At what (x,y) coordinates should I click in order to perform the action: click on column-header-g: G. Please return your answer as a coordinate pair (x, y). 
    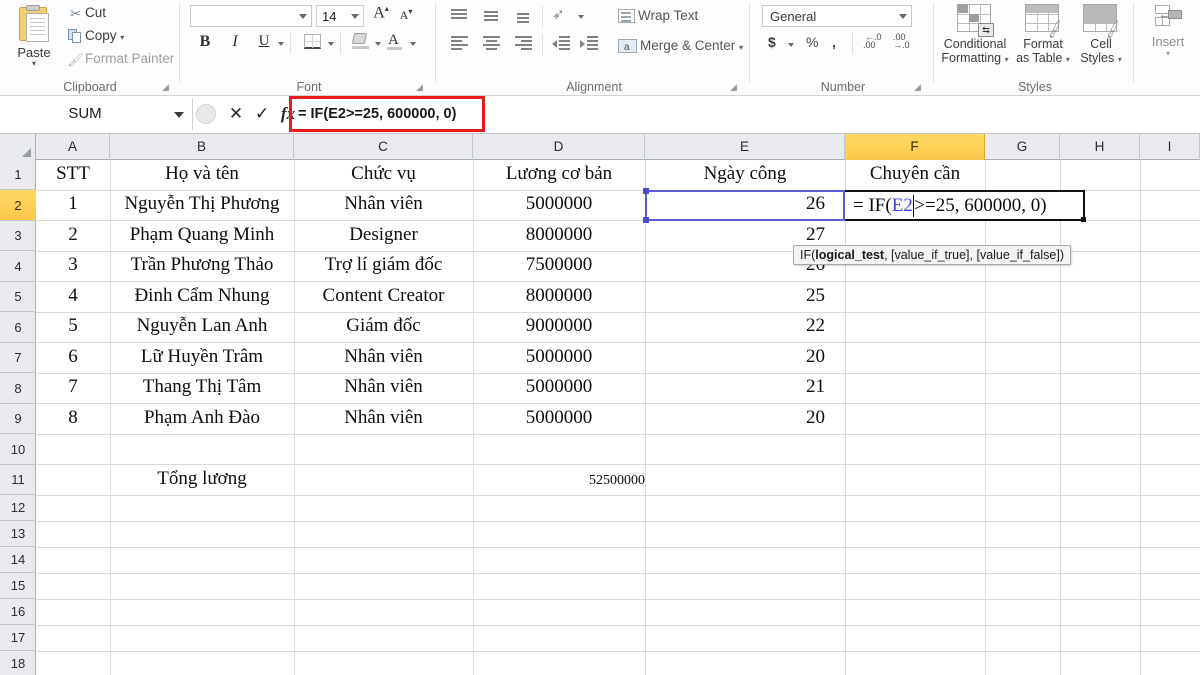
    Looking at the image, I should click on (1022, 147).